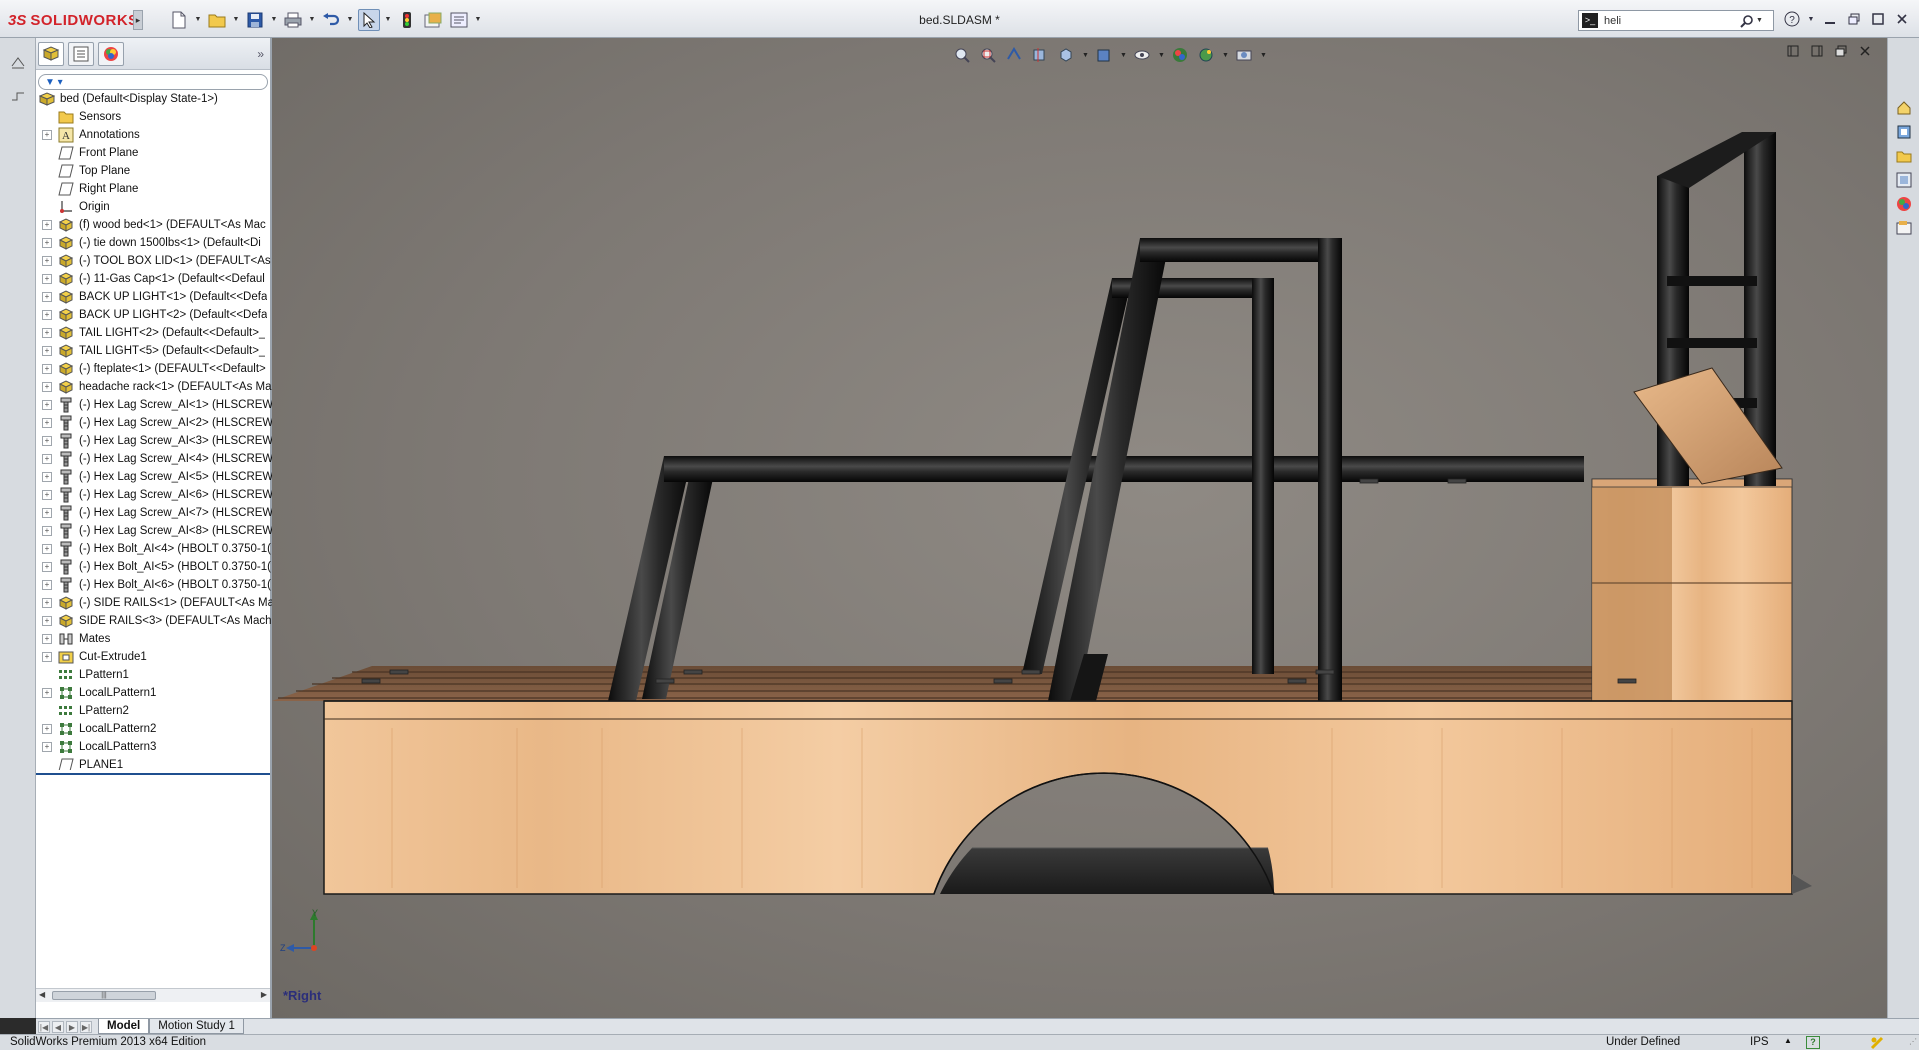 This screenshot has width=1919, height=1050. What do you see at coordinates (1040, 55) in the screenshot?
I see `section-view-icon` at bounding box center [1040, 55].